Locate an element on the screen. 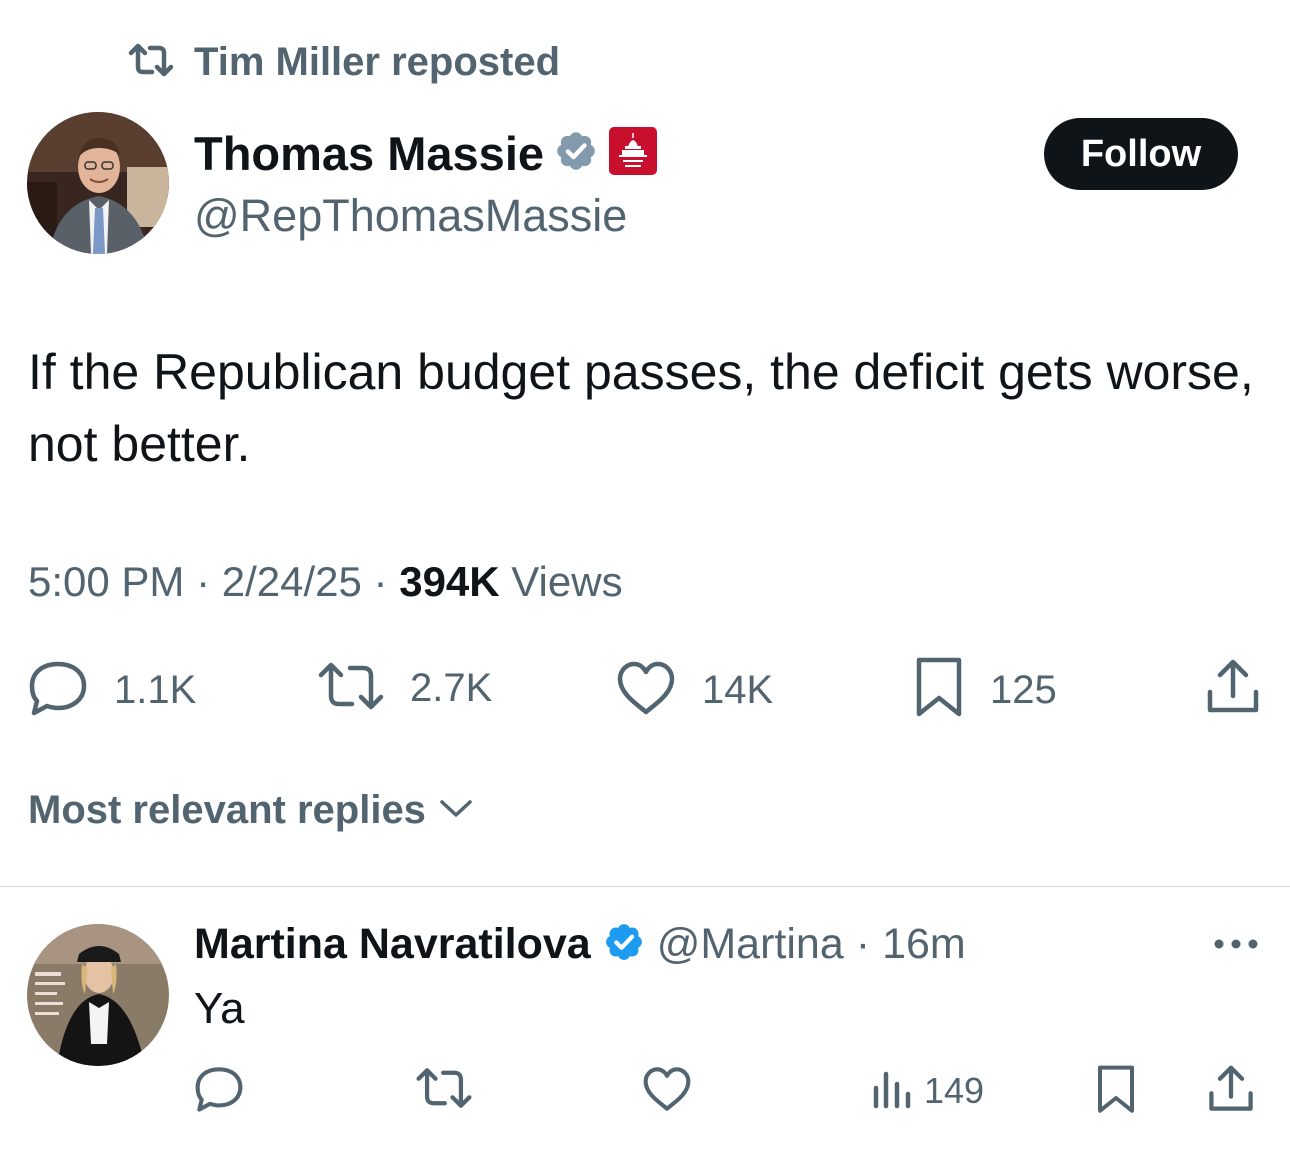 Image resolution: width=1290 pixels, height=1151 pixels. author-name: Thomas Massie is located at coordinates (369, 153).